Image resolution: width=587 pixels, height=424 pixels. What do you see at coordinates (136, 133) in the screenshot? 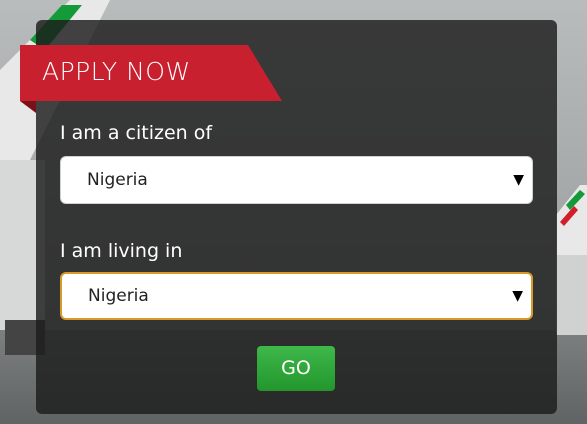
I see `citizen-label: I am a citizen of` at bounding box center [136, 133].